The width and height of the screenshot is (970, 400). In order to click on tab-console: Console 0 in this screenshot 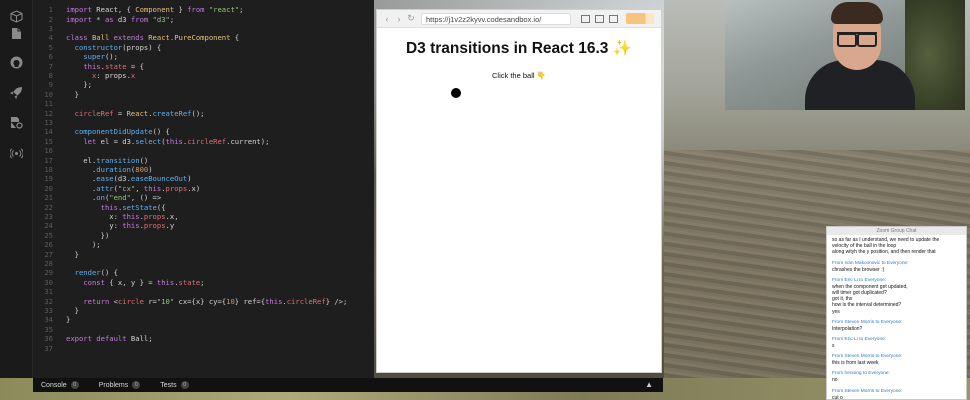, I will do `click(60, 385)`.